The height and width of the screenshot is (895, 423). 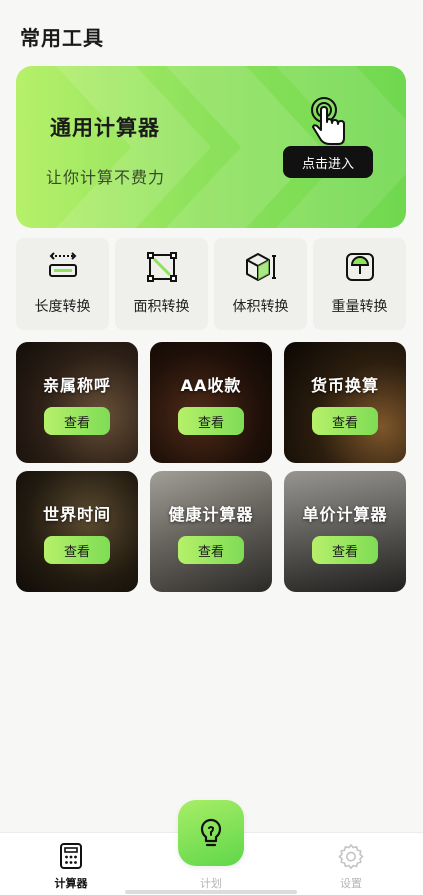 I want to click on card-title: 亲属称呼, so click(x=76, y=385).